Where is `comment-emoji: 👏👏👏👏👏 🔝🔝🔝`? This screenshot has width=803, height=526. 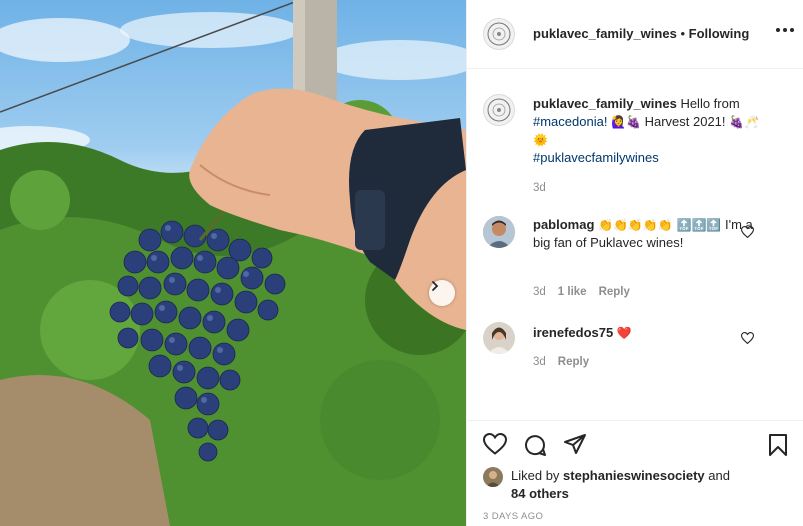
comment-emoji: 👏👏👏👏👏 🔝🔝🔝 is located at coordinates (660, 225).